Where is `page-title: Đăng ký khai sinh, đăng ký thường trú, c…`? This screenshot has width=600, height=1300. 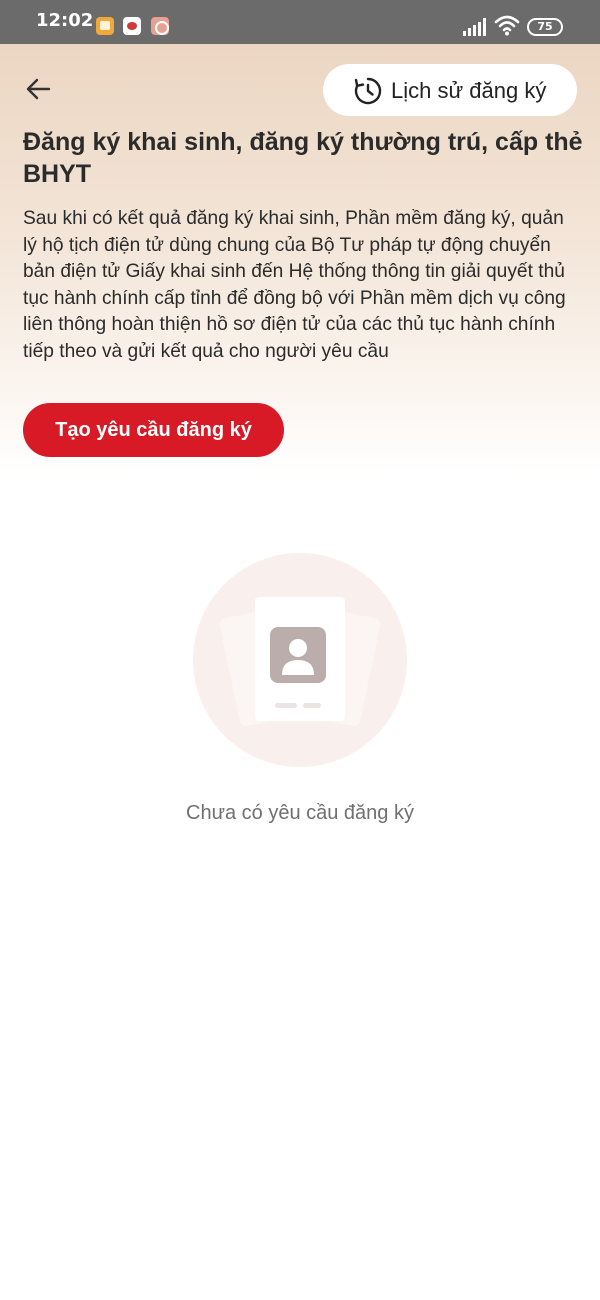
page-title: Đăng ký khai sinh, đăng ký thường trú, c… is located at coordinates (303, 158).